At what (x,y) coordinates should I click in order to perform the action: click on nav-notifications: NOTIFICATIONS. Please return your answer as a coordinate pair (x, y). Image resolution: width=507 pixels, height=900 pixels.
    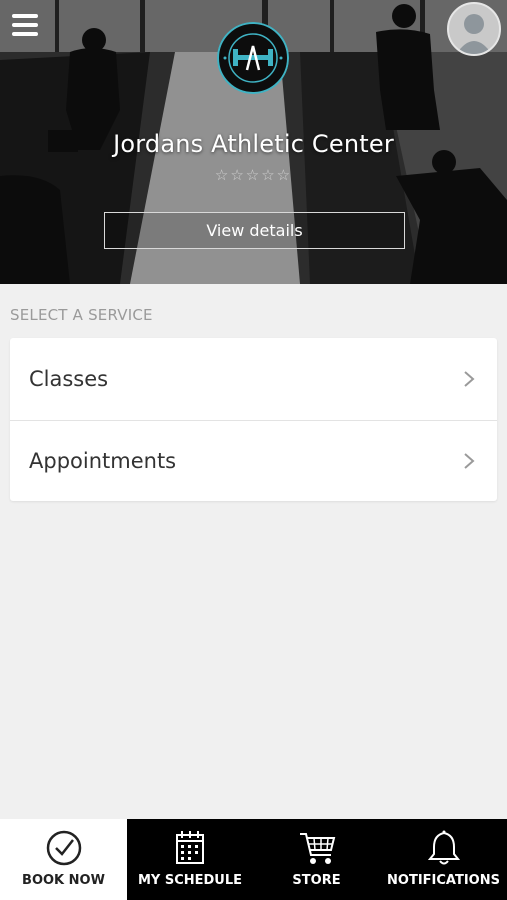
    Looking at the image, I should click on (443, 859).